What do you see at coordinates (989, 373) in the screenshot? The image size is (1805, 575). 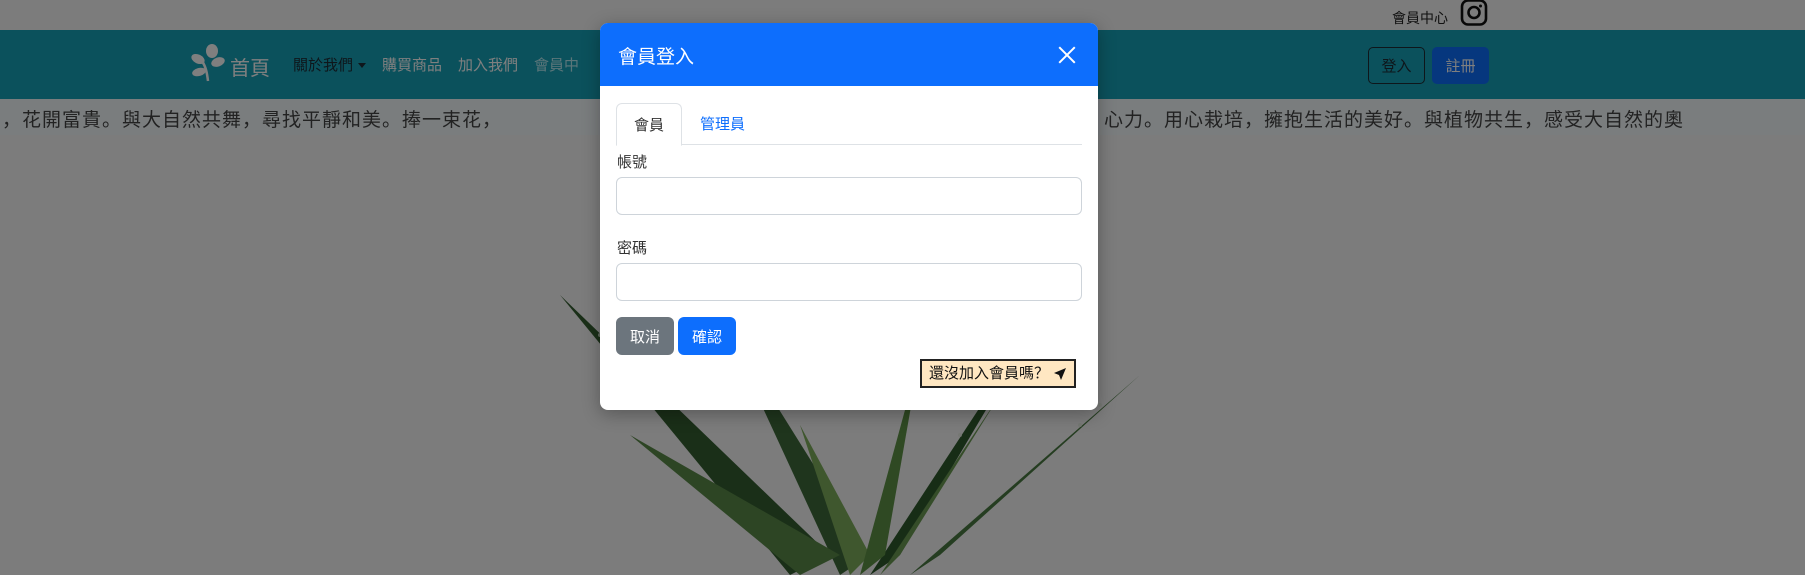 I see `join-member-label: 還沒加入會員嗎？` at bounding box center [989, 373].